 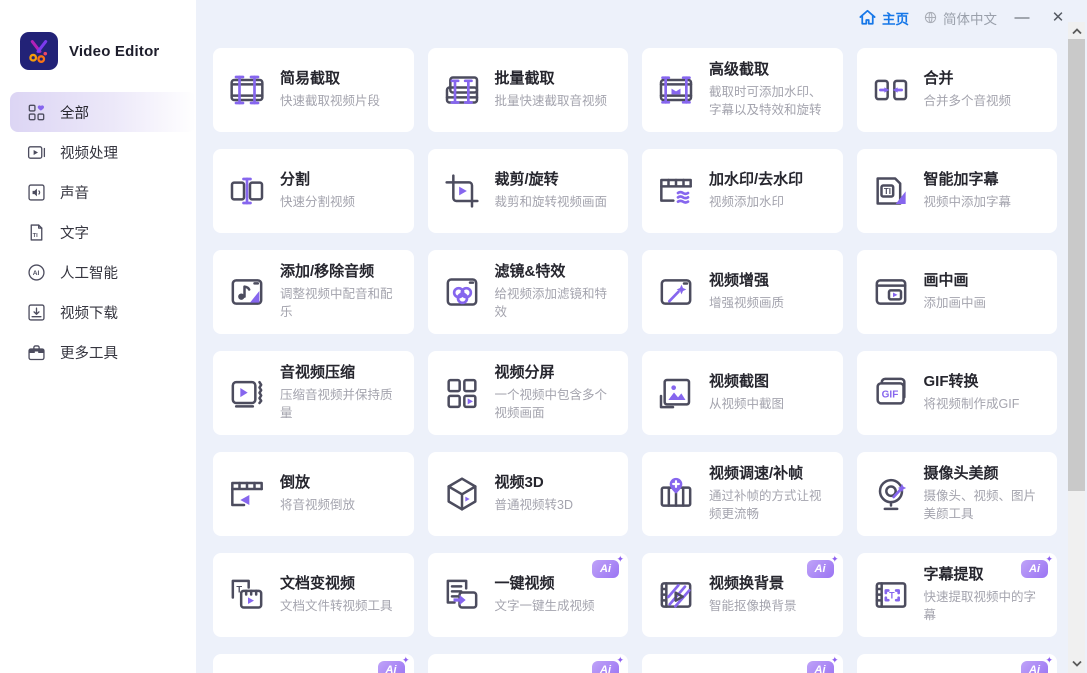 I want to click on tool-card-description: 批量快速截取音视频, so click(x=551, y=100).